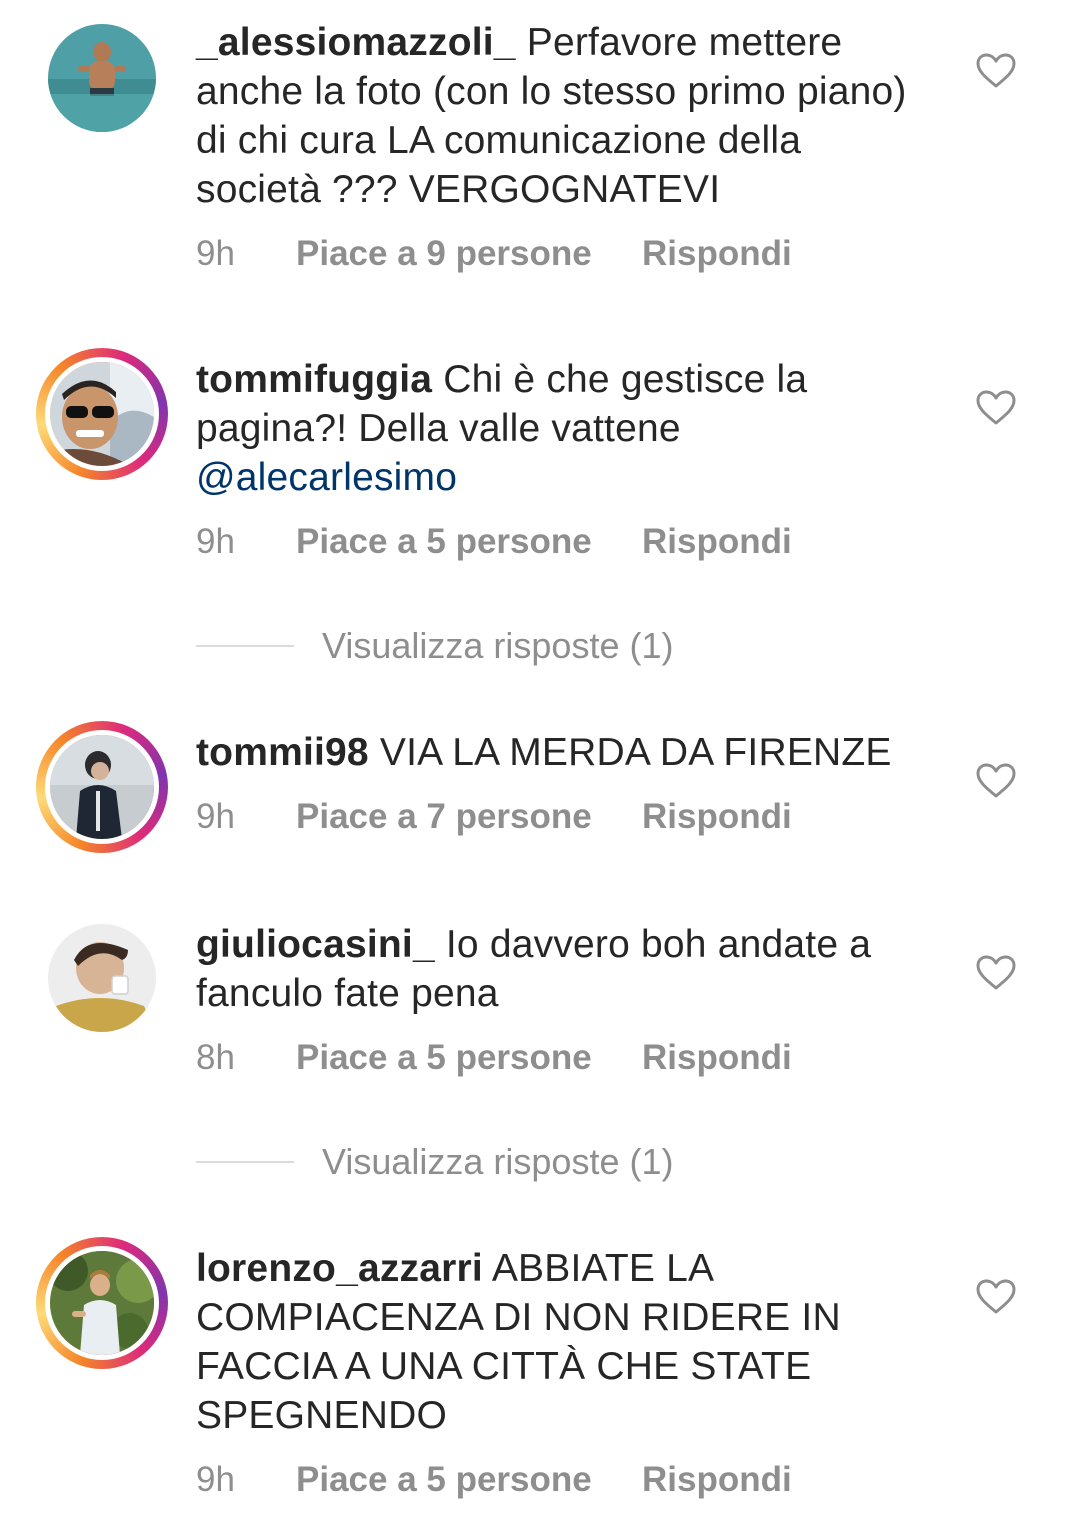 This screenshot has height=1514, width=1080. What do you see at coordinates (635, 752) in the screenshot?
I see `comment-body: VIA LA MERDA DA FIRENZE` at bounding box center [635, 752].